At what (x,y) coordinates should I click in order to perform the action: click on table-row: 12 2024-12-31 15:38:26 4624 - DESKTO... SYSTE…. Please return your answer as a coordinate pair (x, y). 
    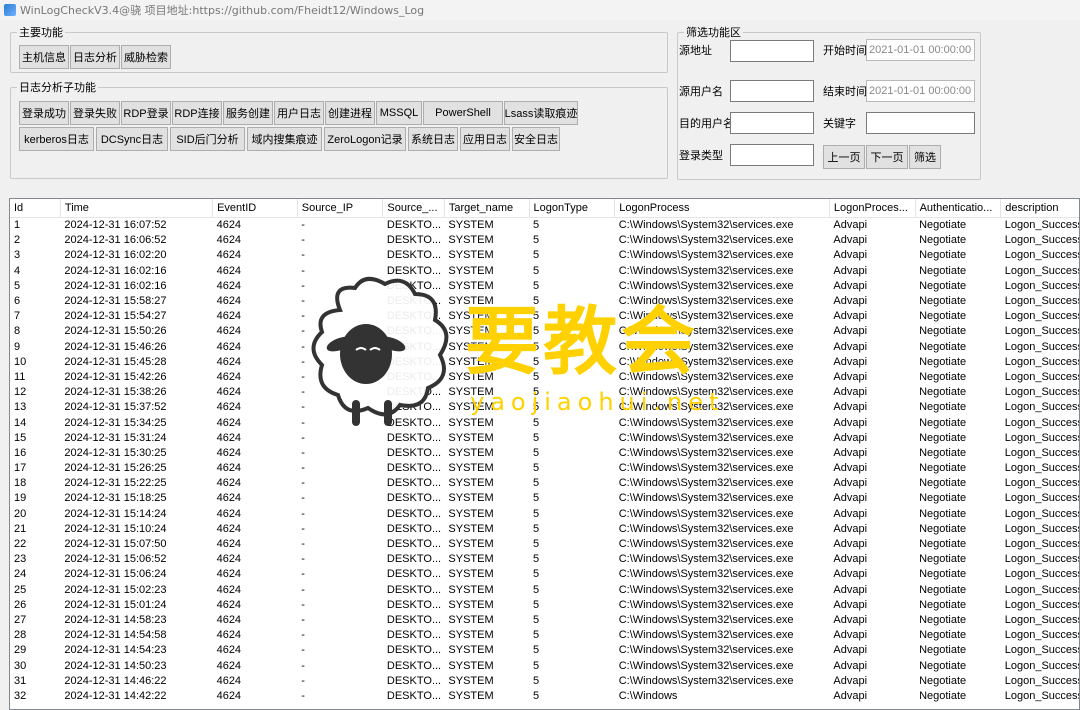
    Looking at the image, I should click on (544, 392).